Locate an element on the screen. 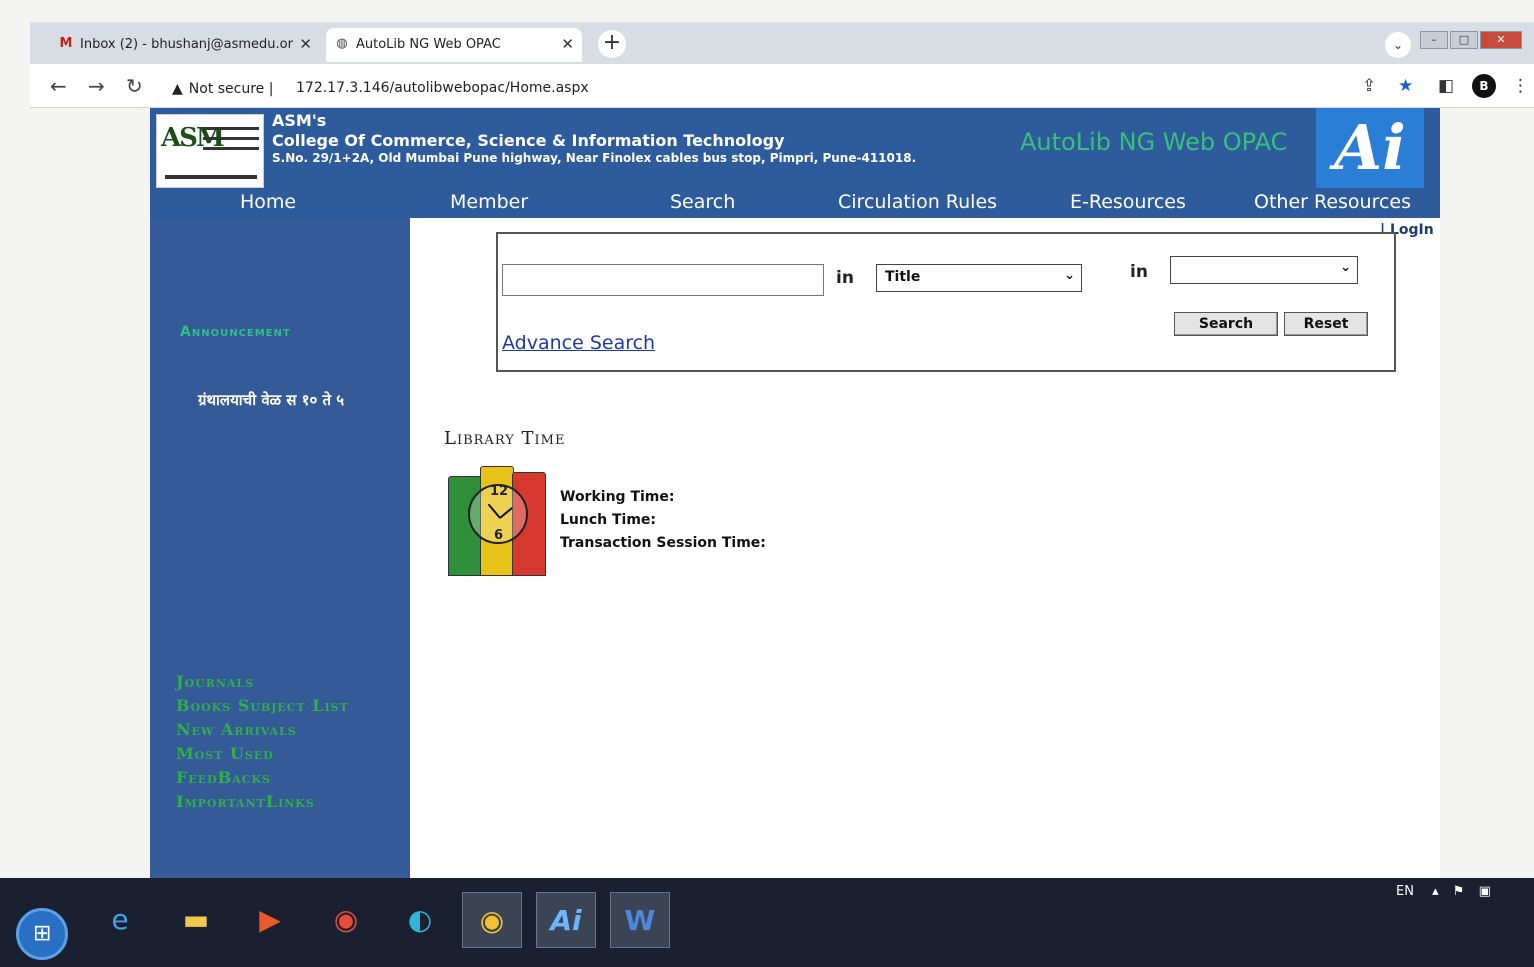 The height and width of the screenshot is (967, 1534). globe-icon: ◍ is located at coordinates (342, 43).